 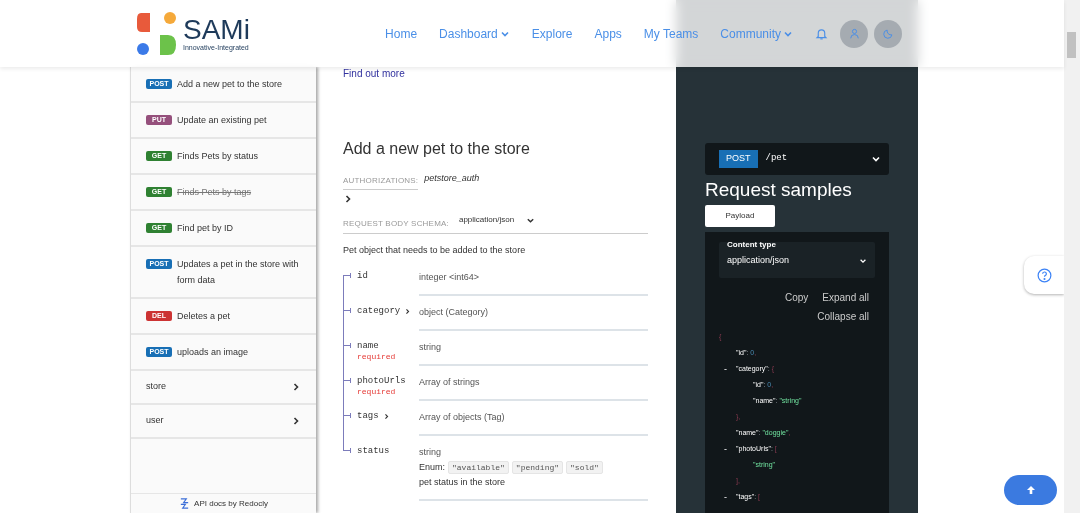 I want to click on method-badge: POST, so click(x=738, y=159).